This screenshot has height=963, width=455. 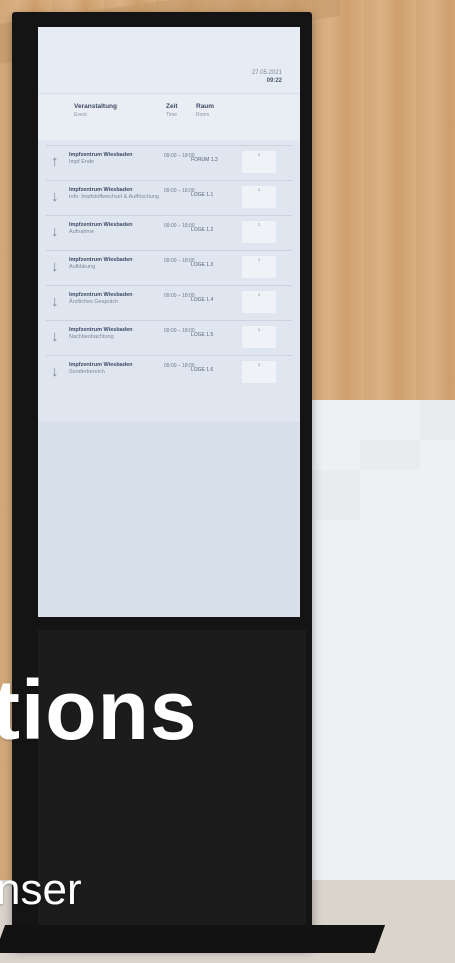 What do you see at coordinates (193, 939) in the screenshot?
I see `kiosk-foot` at bounding box center [193, 939].